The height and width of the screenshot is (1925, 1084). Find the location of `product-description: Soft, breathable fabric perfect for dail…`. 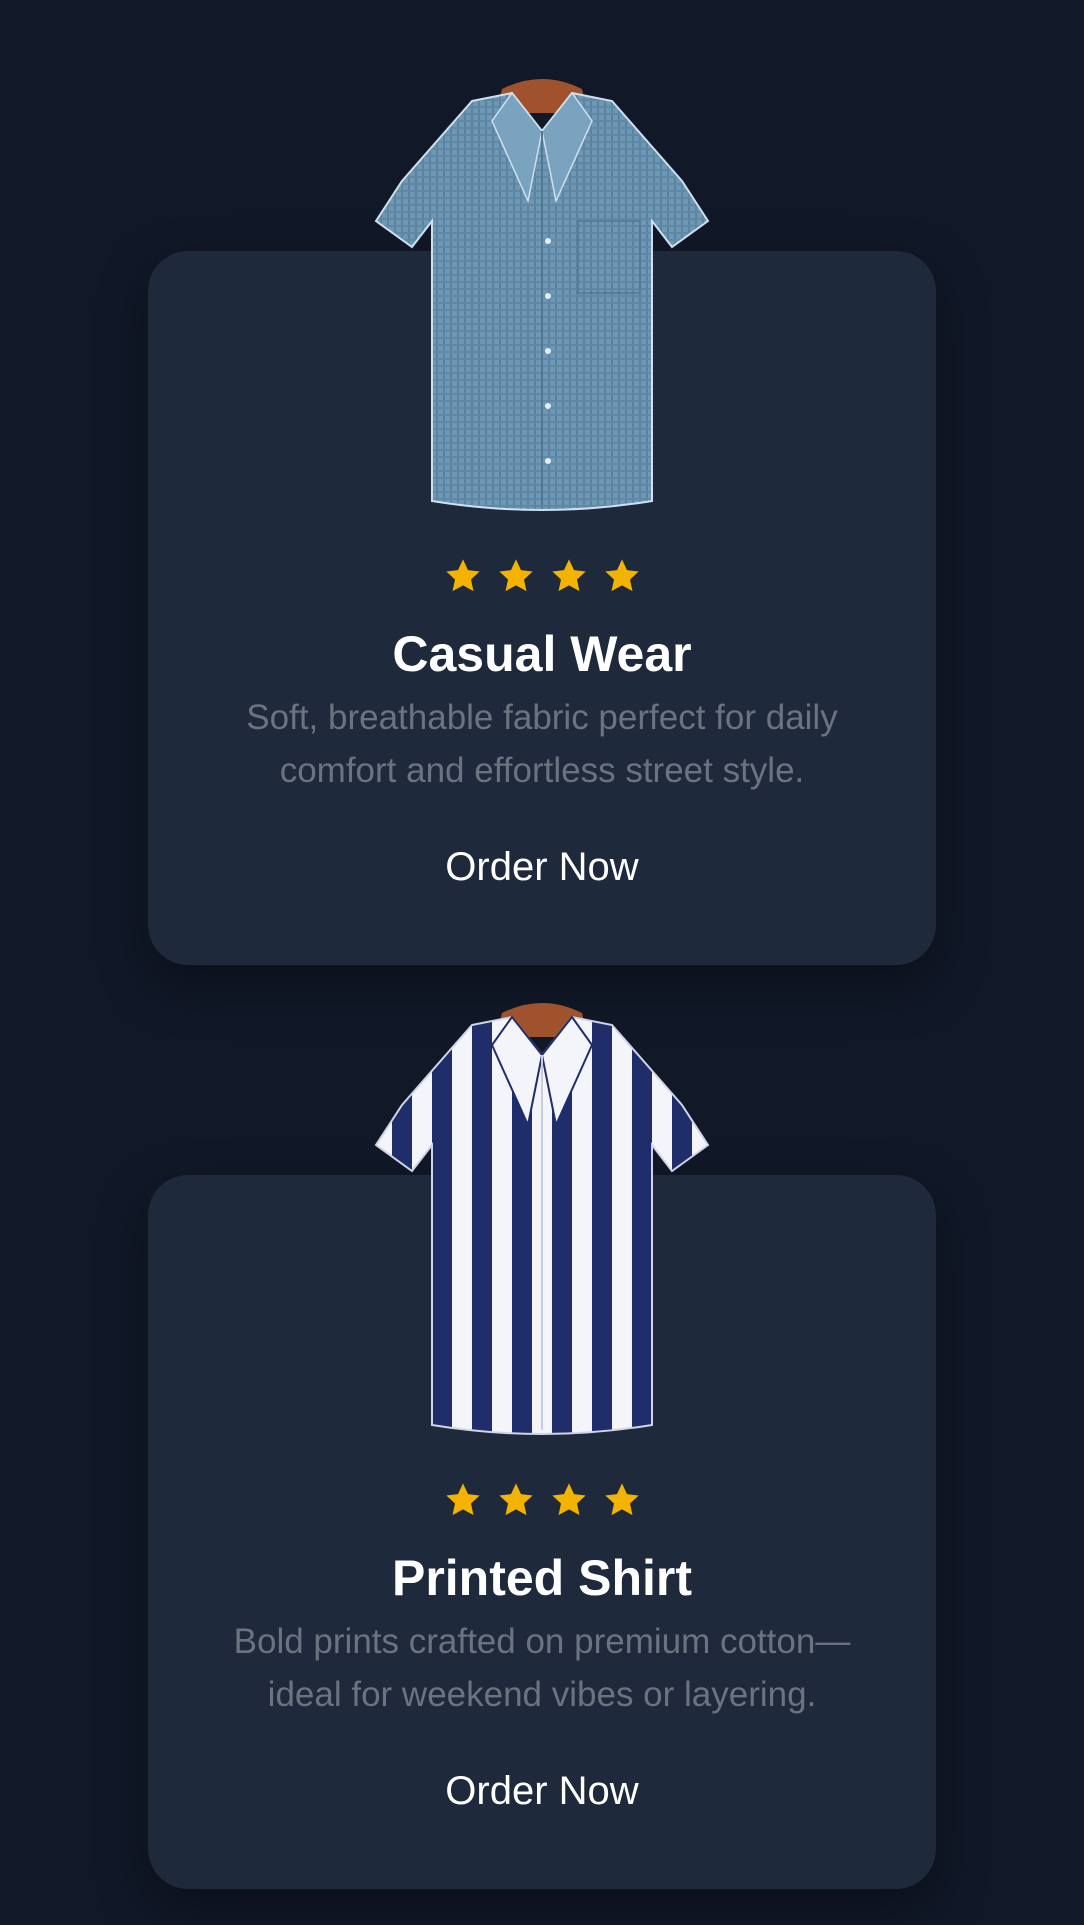

product-description: Soft, breathable fabric perfect for dail… is located at coordinates (542, 744).